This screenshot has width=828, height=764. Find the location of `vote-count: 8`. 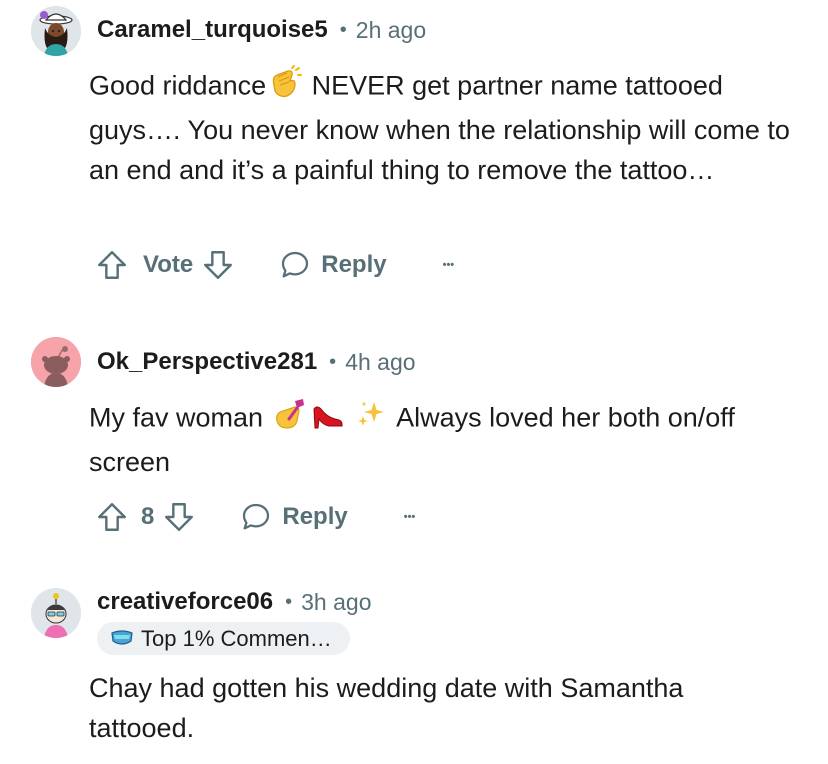

vote-count: 8 is located at coordinates (148, 516).